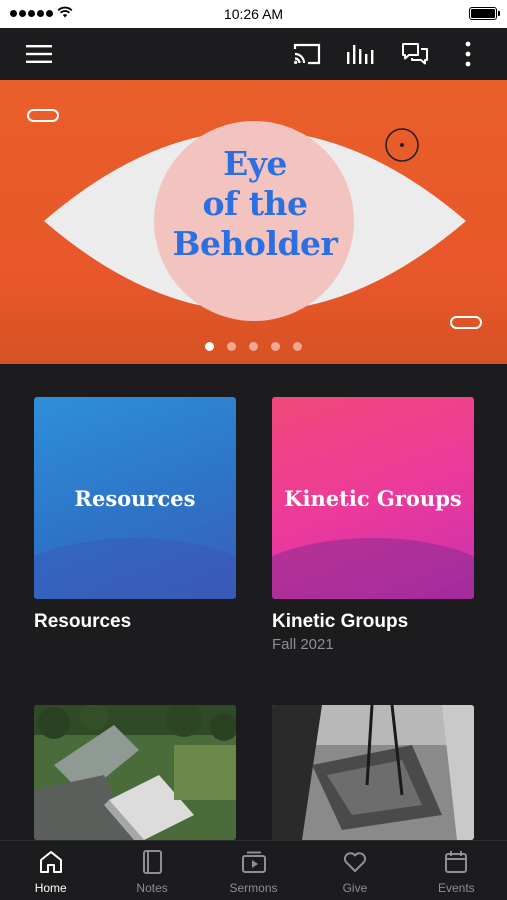  Describe the element at coordinates (253, 888) in the screenshot. I see `tab-label: Sermons` at that location.